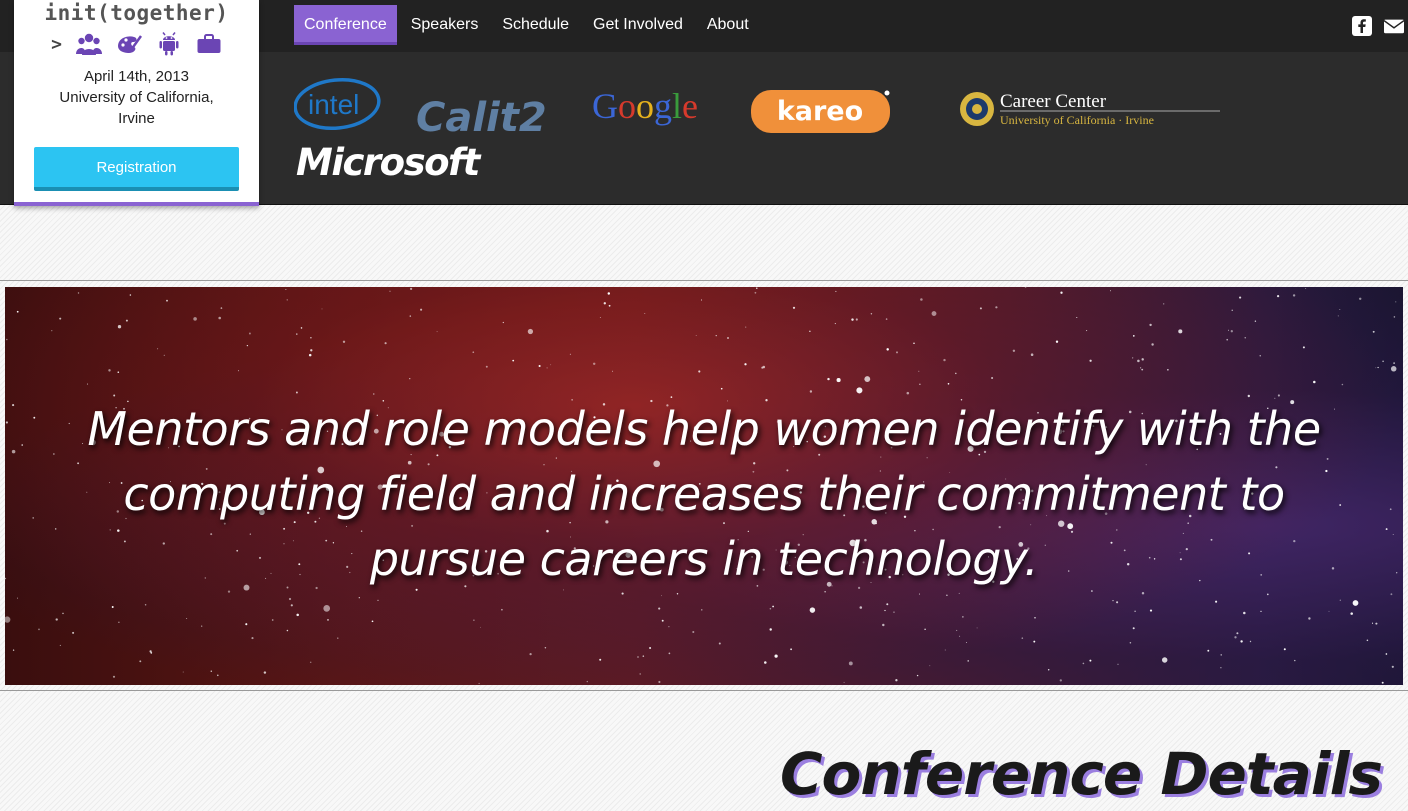 This screenshot has width=1408, height=811. I want to click on brand-icon-row: >, so click(136, 44).